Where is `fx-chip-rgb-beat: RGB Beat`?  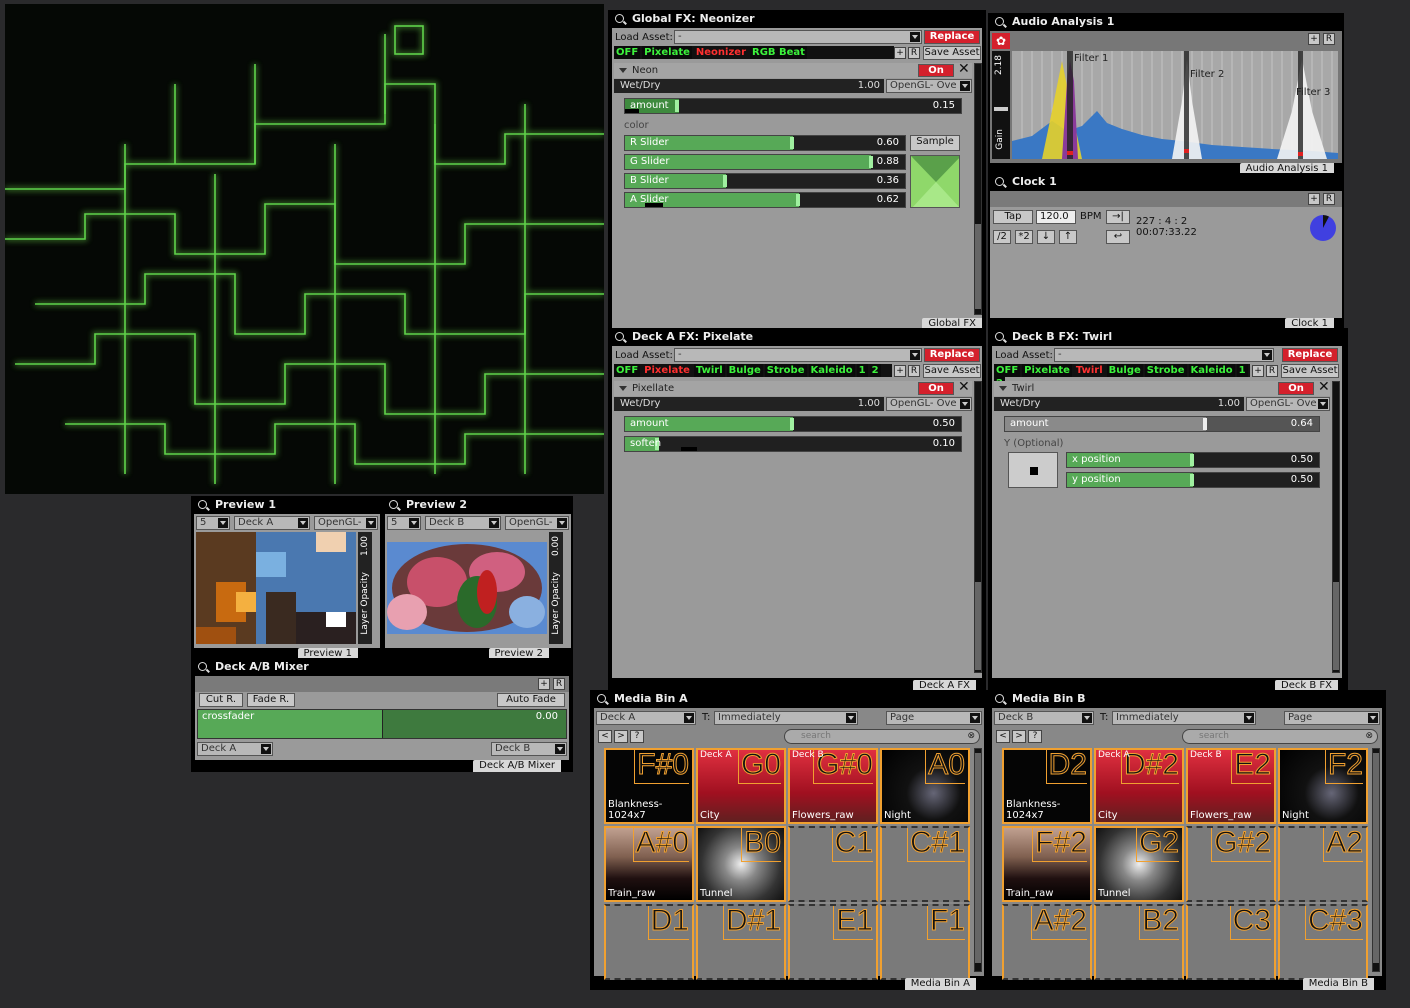 fx-chip-rgb-beat: RGB Beat is located at coordinates (778, 52).